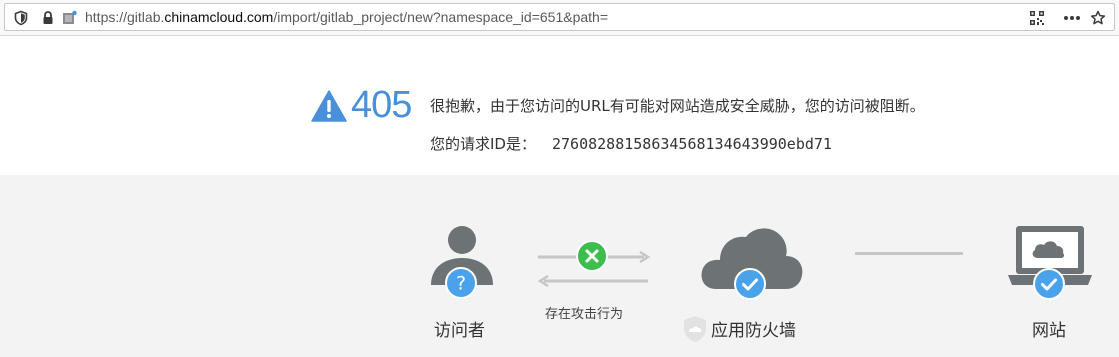  What do you see at coordinates (219, 17) in the screenshot?
I see `url-host: chinamcloud.com` at bounding box center [219, 17].